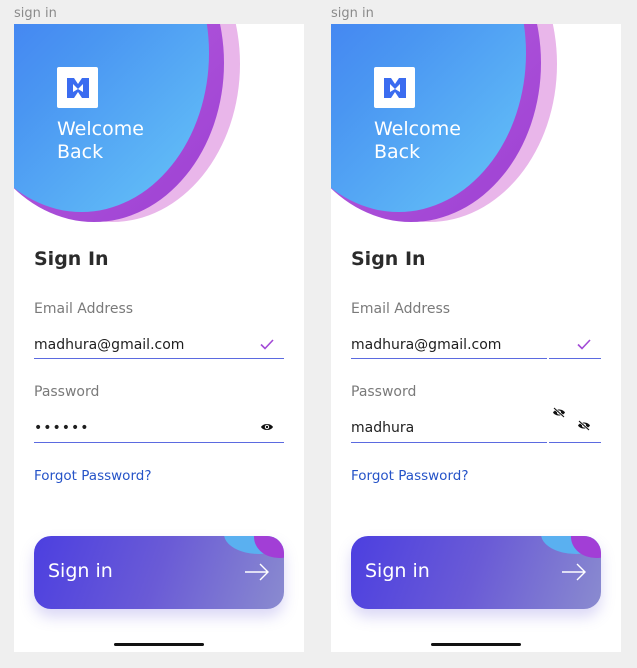 This screenshot has width=637, height=668. I want to click on eye-icon, so click(267, 427).